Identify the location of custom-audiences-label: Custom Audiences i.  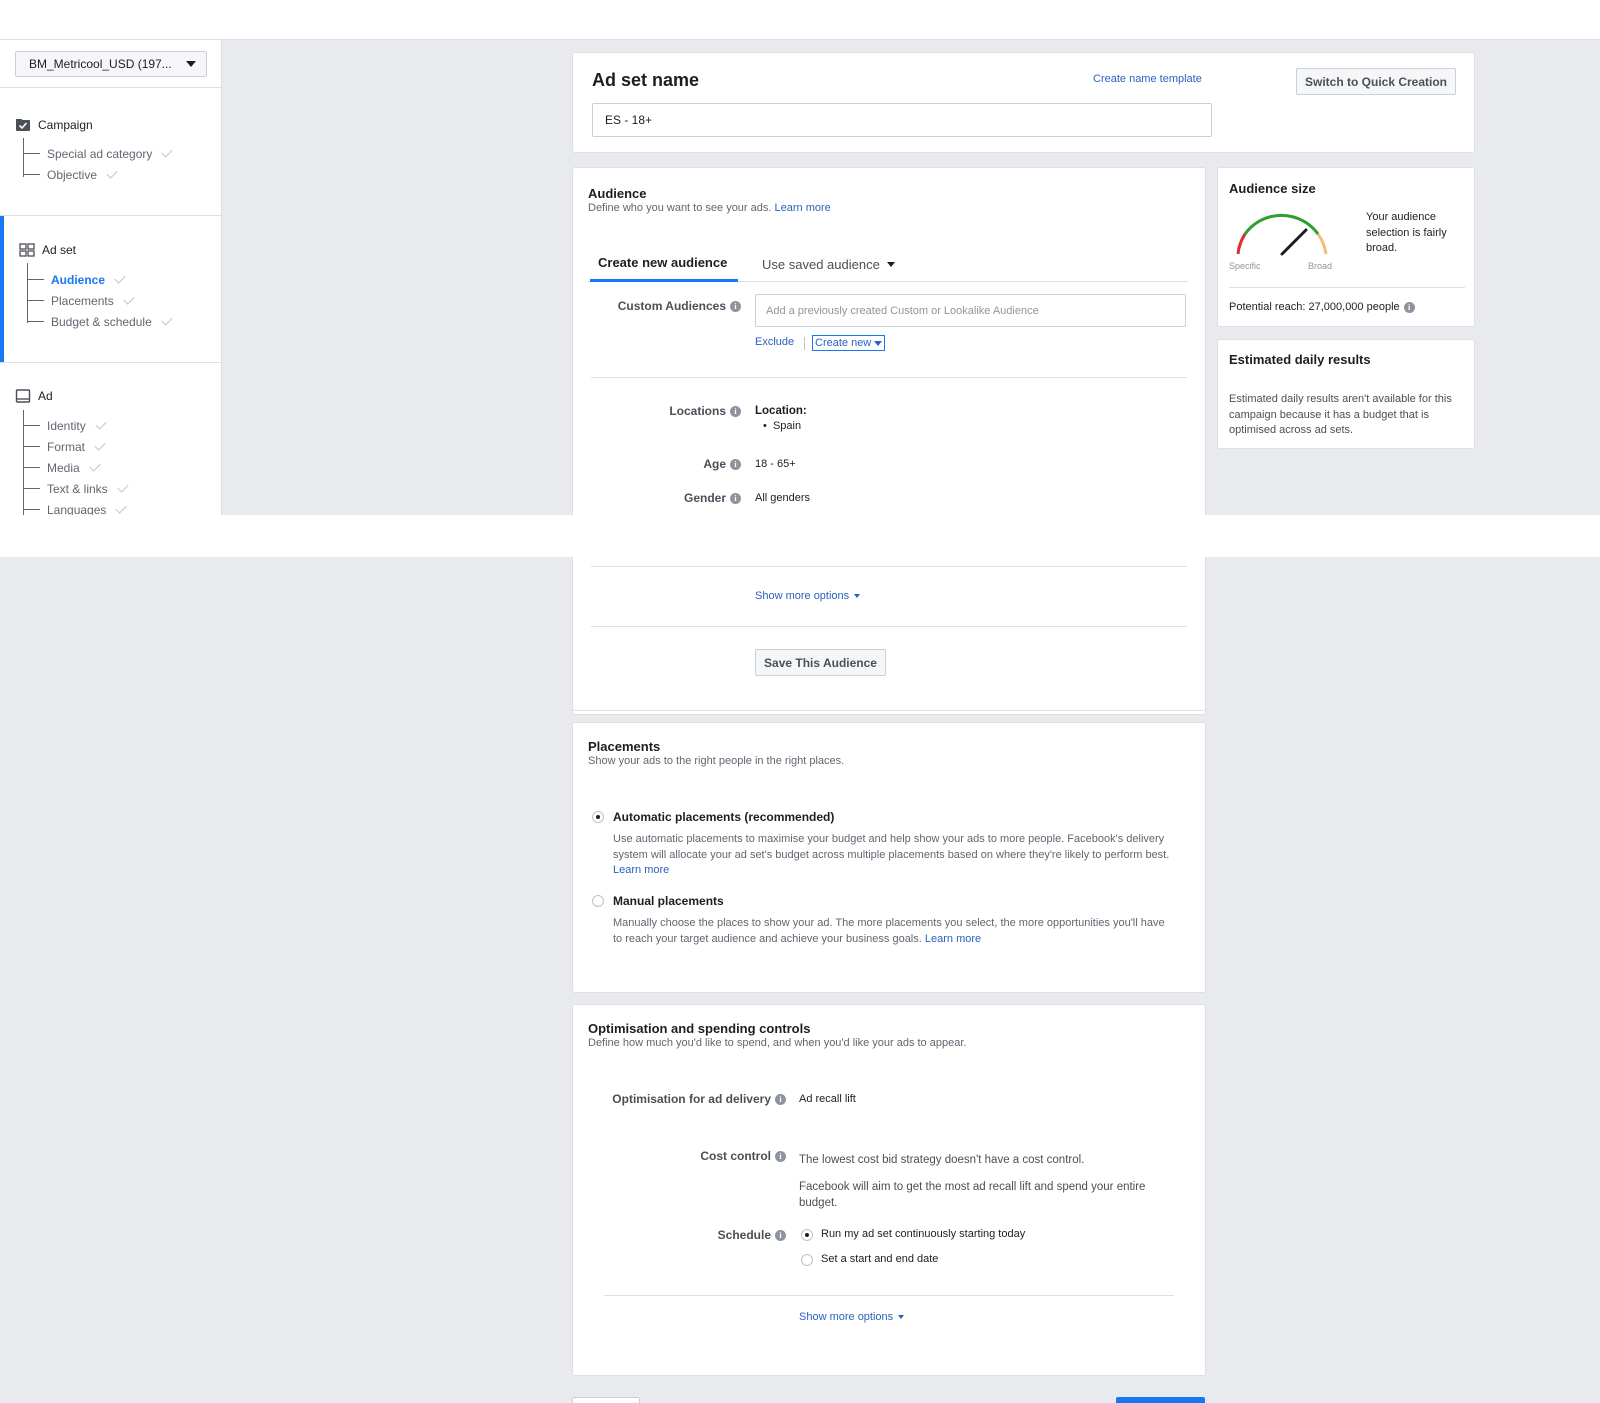
(667, 306).